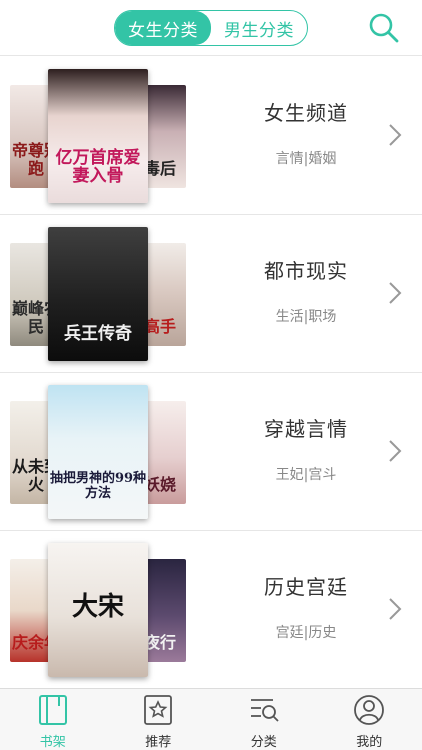 The height and width of the screenshot is (750, 422). I want to click on top-header: 女生分类 男生分类, so click(211, 28).